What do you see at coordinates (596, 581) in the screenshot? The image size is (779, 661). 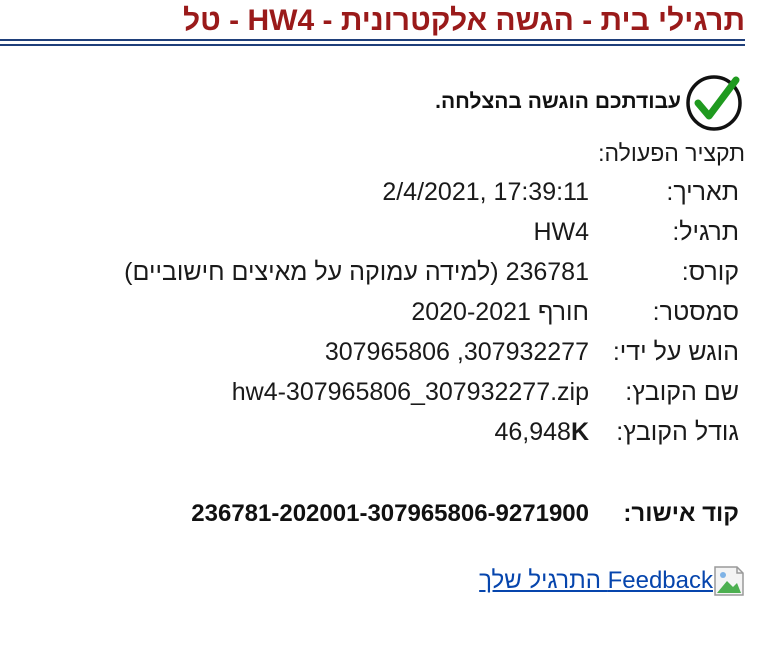 I see `feedback-link: Feedback התרגיל שלך` at bounding box center [596, 581].